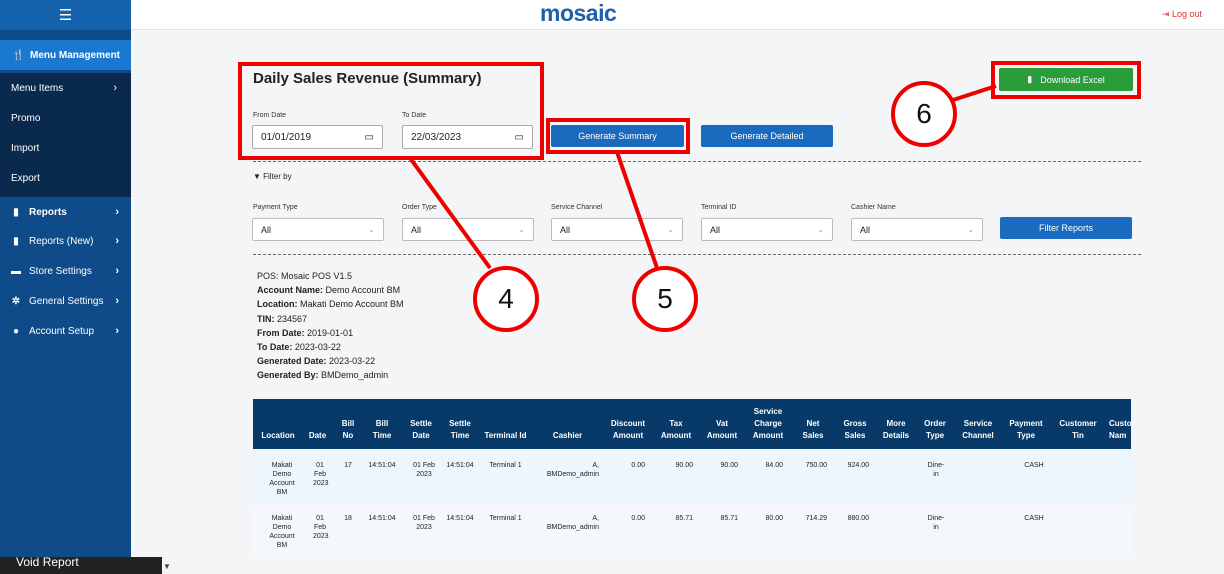  I want to click on highlight-box-download-excel, so click(1066, 80).